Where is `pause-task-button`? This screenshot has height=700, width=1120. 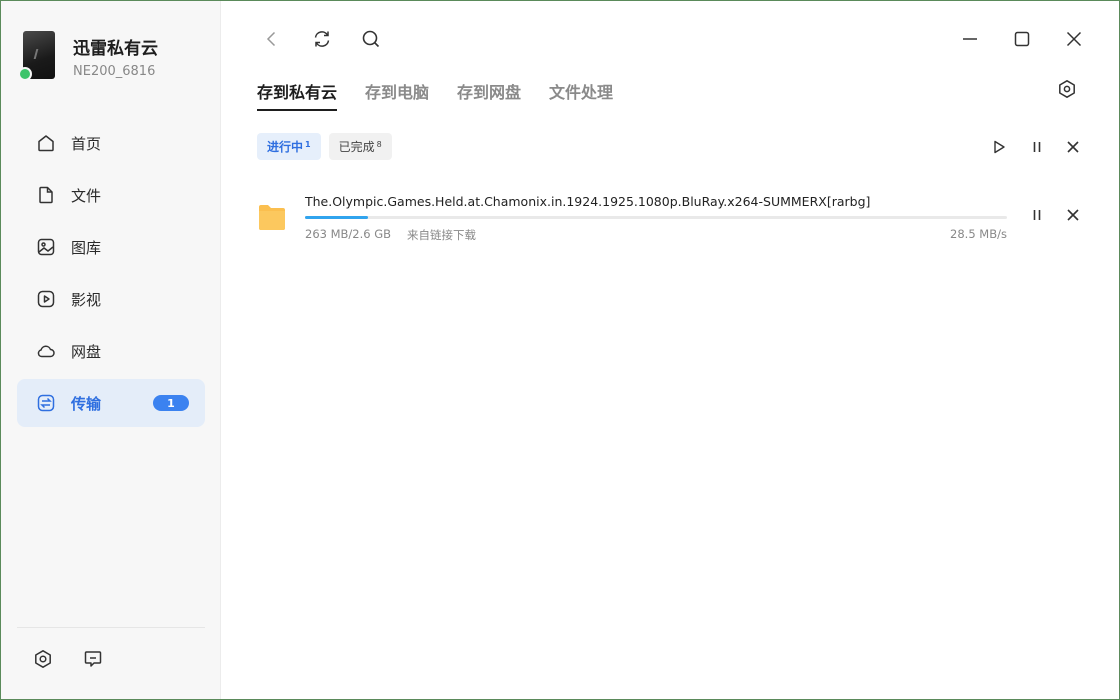 pause-task-button is located at coordinates (1037, 215).